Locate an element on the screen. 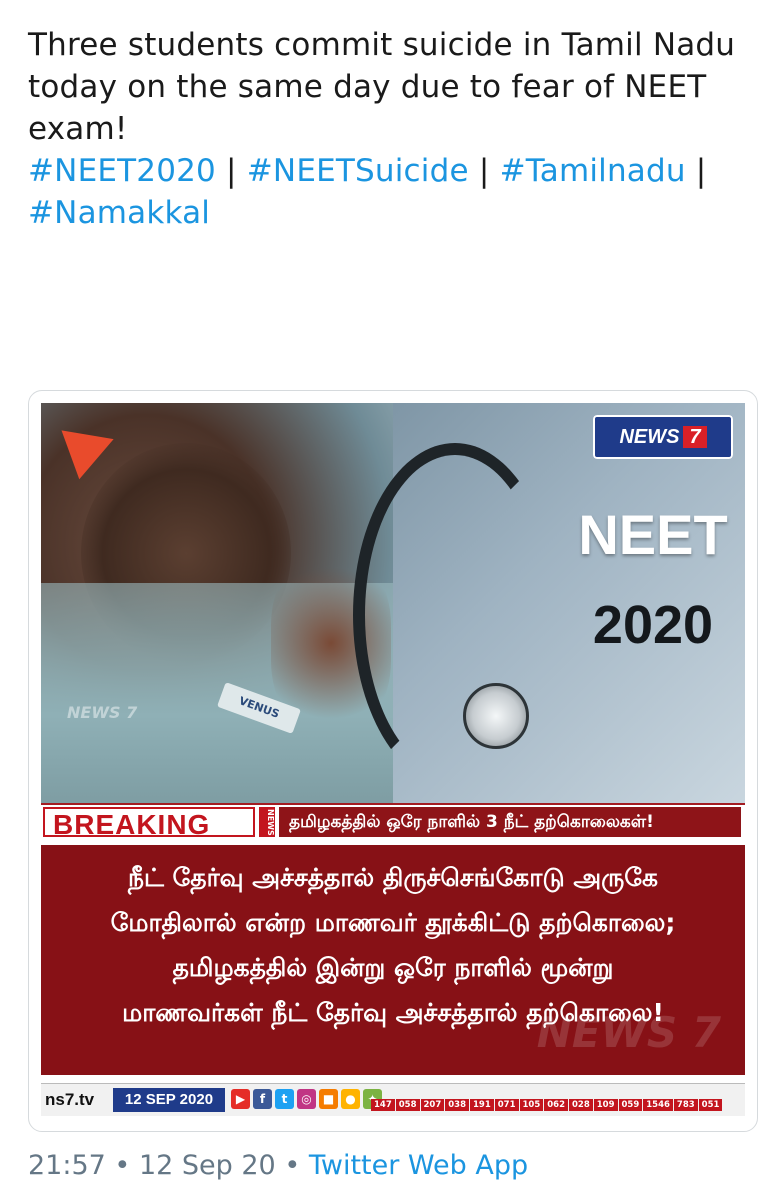 The image size is (782, 1200). channel-number: 051 is located at coordinates (710, 1105).